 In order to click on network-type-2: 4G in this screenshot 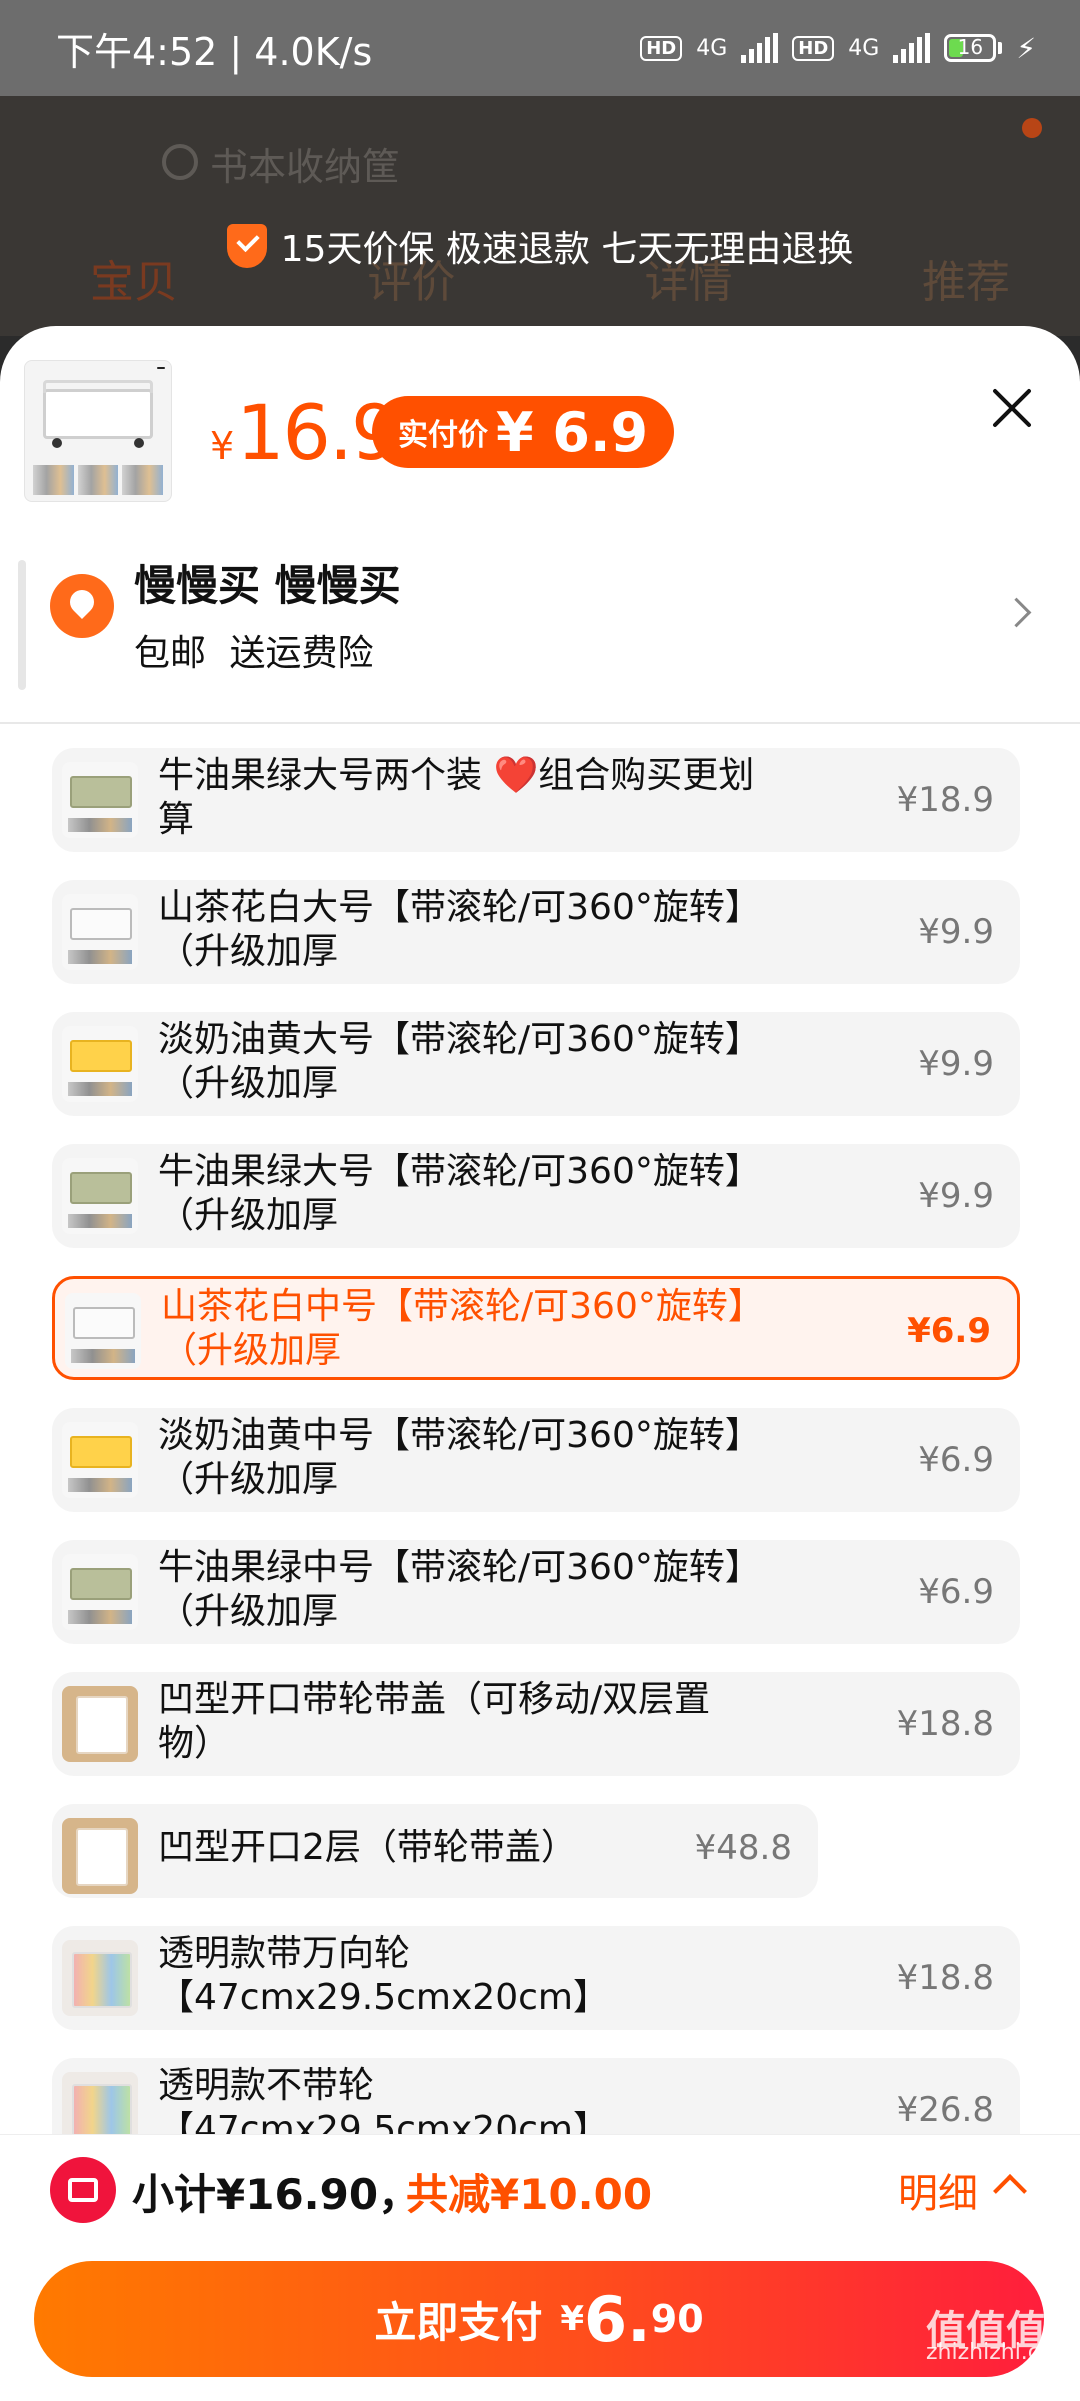, I will do `click(864, 48)`.